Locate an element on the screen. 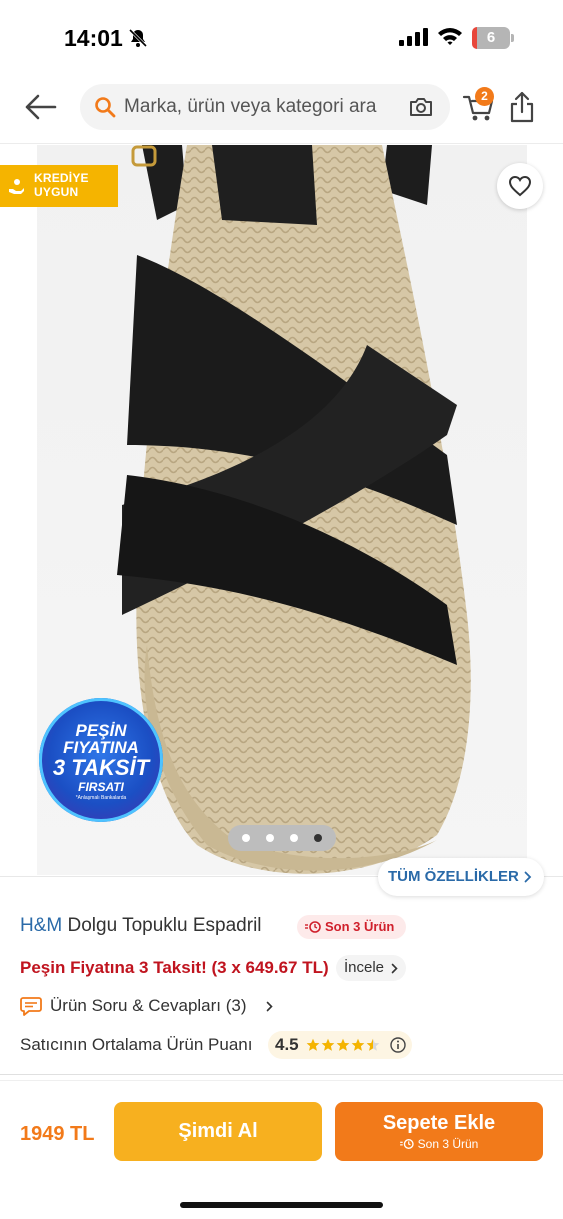  product-price: 1949 TL is located at coordinates (57, 1134).